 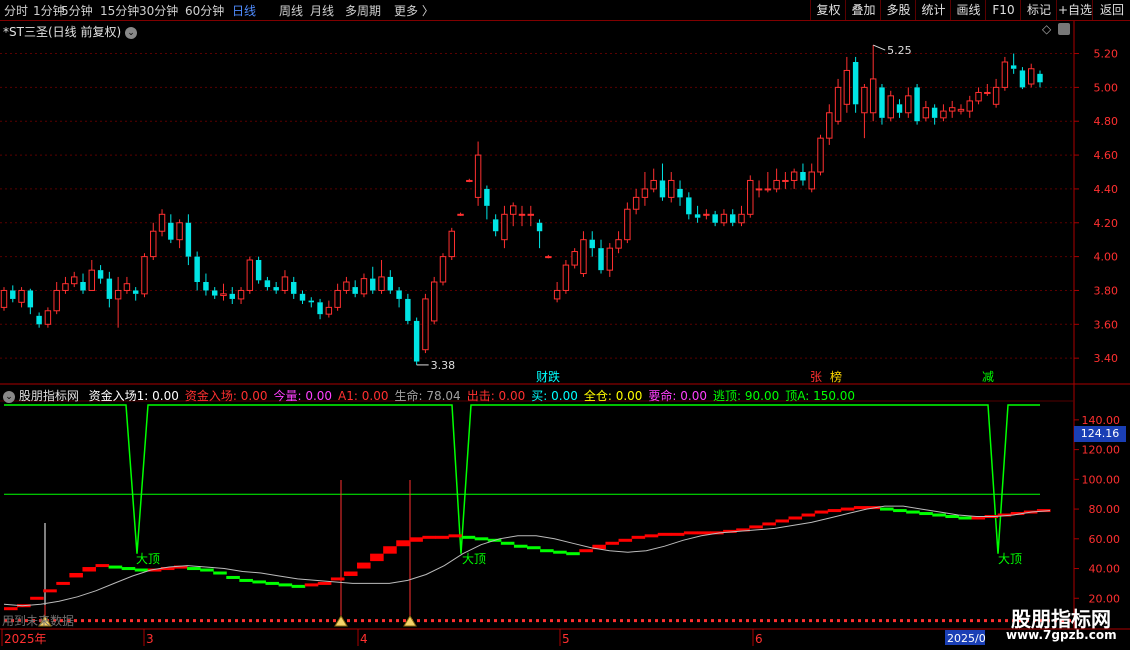 What do you see at coordinates (303, 396) in the screenshot?
I see `indicator-field-2: 今量: 0.00` at bounding box center [303, 396].